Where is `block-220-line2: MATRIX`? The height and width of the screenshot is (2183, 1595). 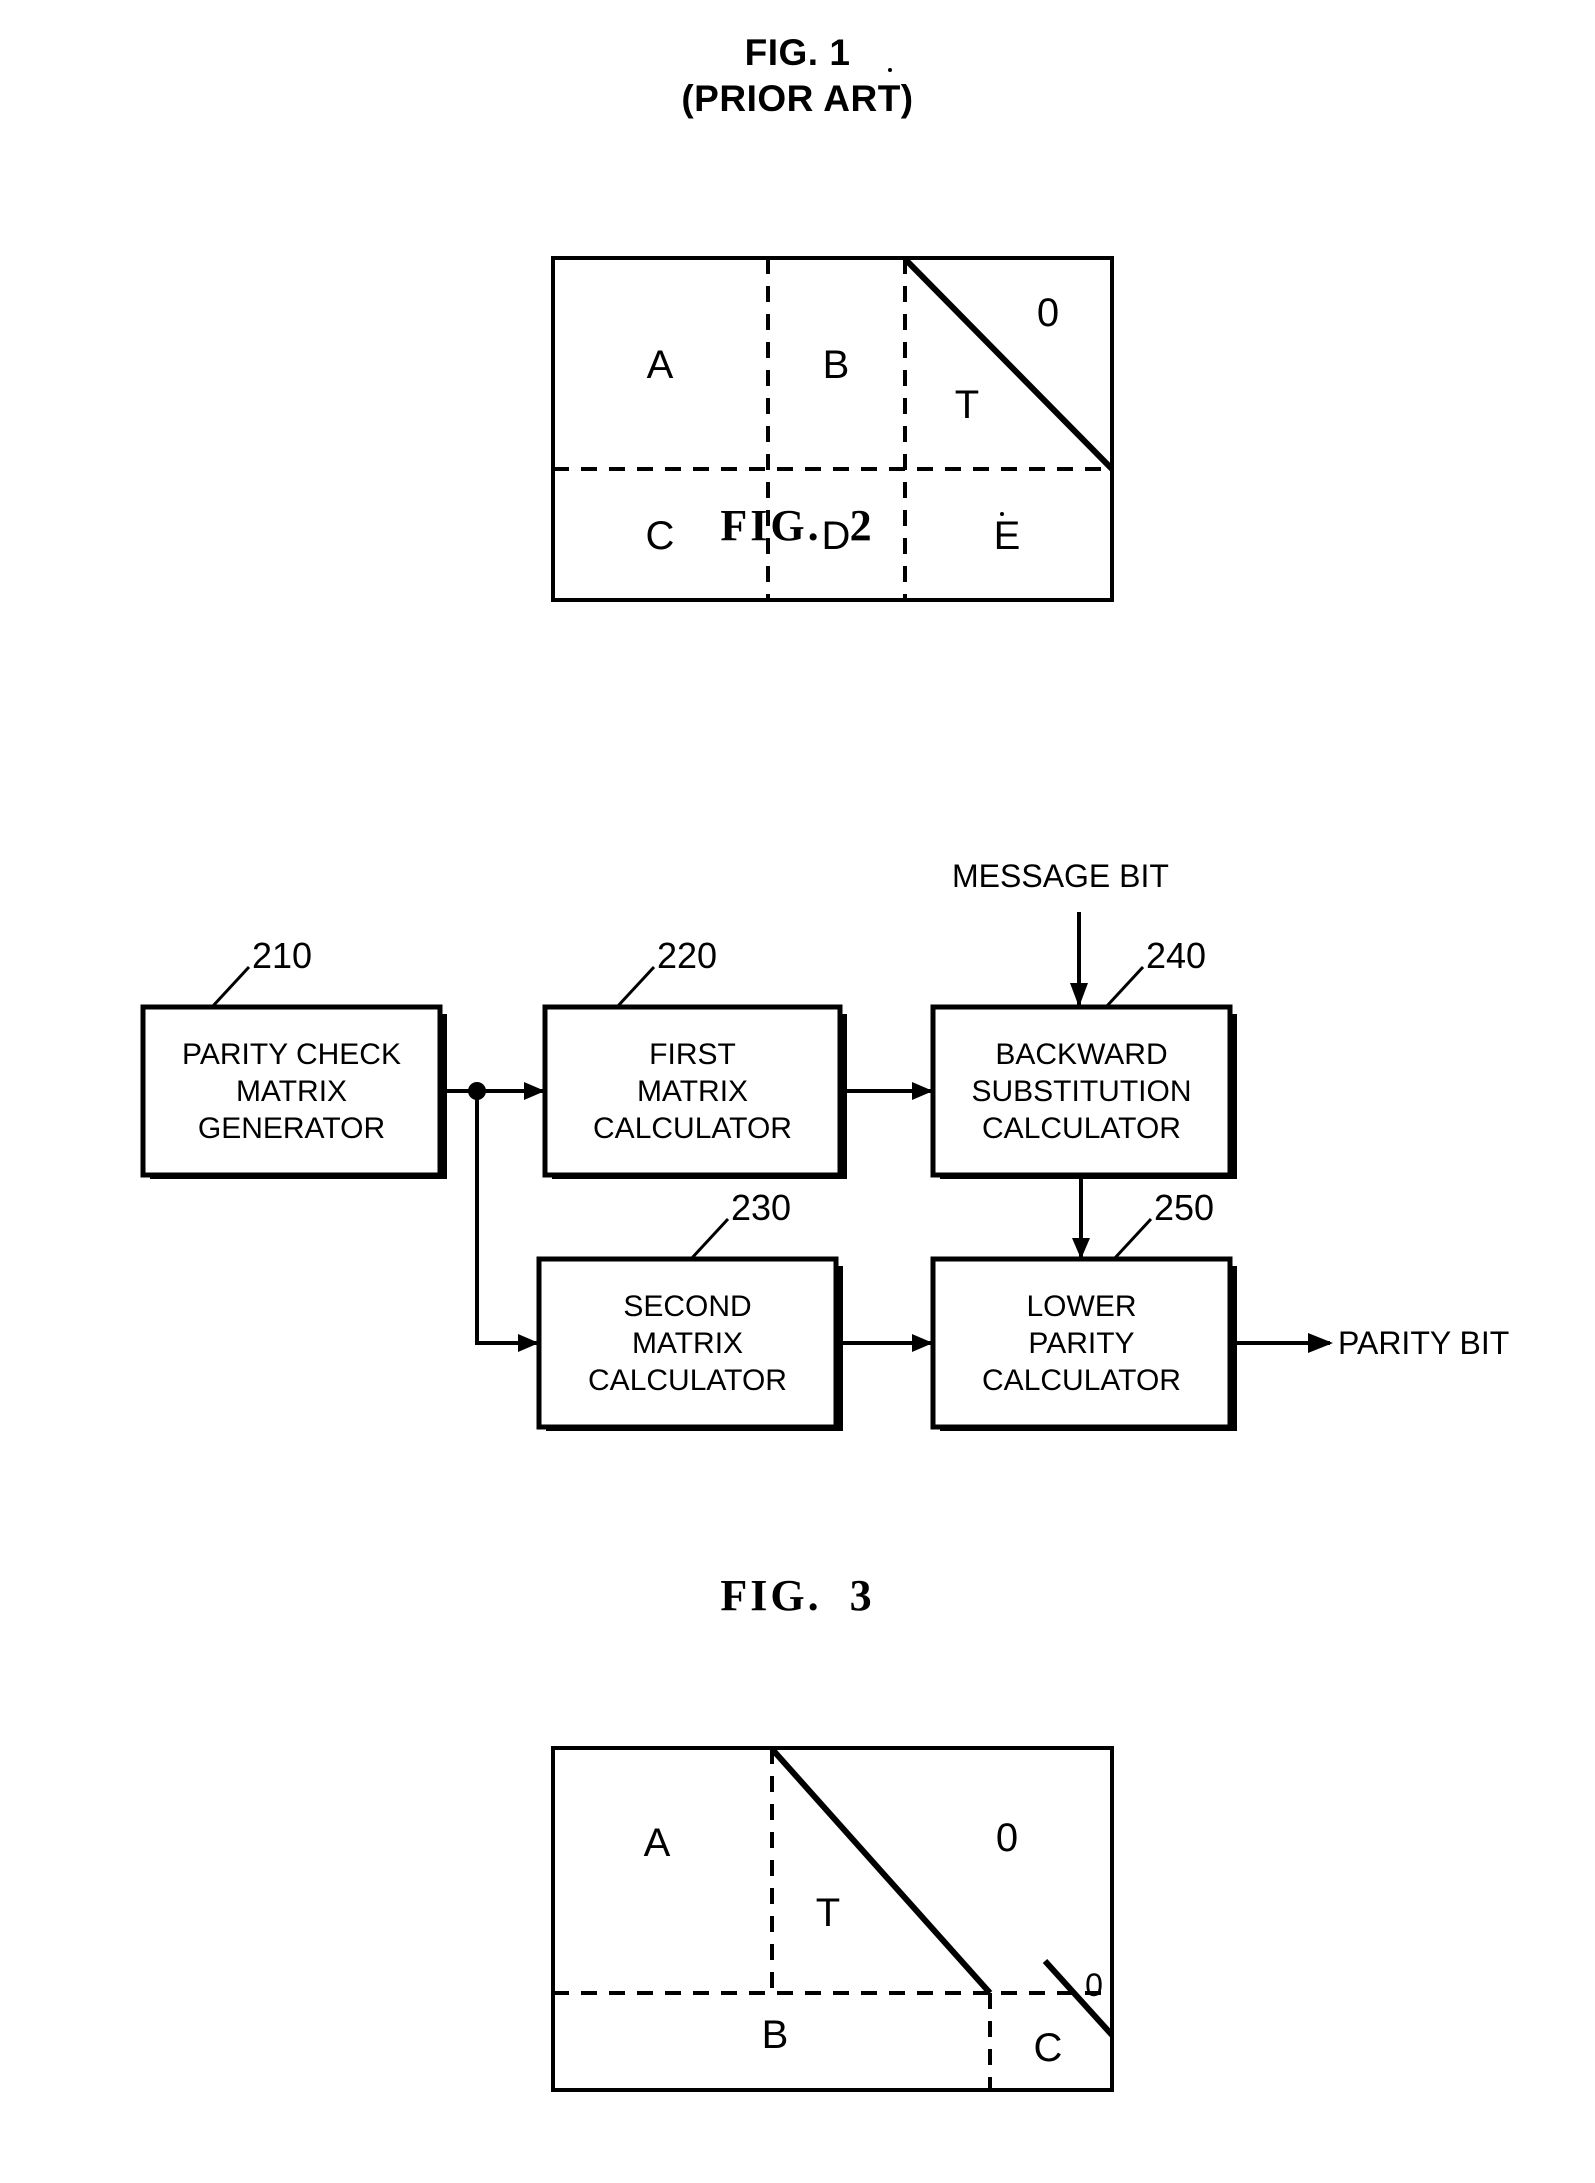
block-220-line2: MATRIX is located at coordinates (692, 1091).